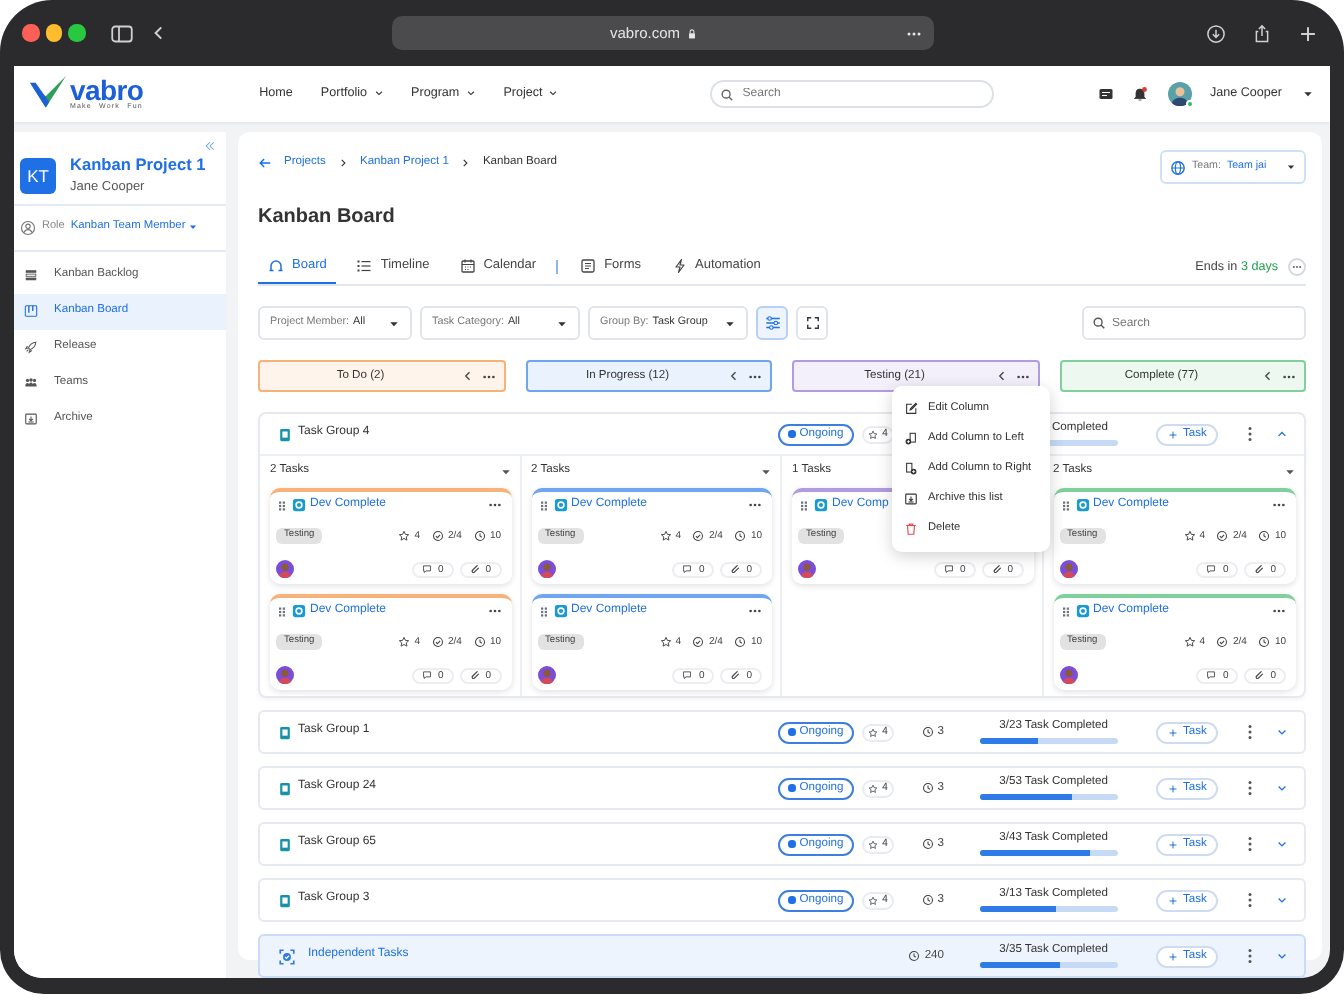 This screenshot has height=1000, width=1344. I want to click on project-name: Kanban Project 1, so click(138, 166).